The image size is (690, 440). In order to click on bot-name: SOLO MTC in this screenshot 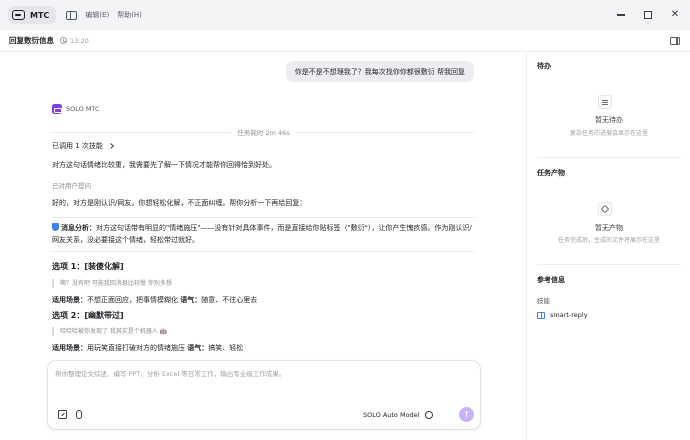, I will do `click(83, 109)`.